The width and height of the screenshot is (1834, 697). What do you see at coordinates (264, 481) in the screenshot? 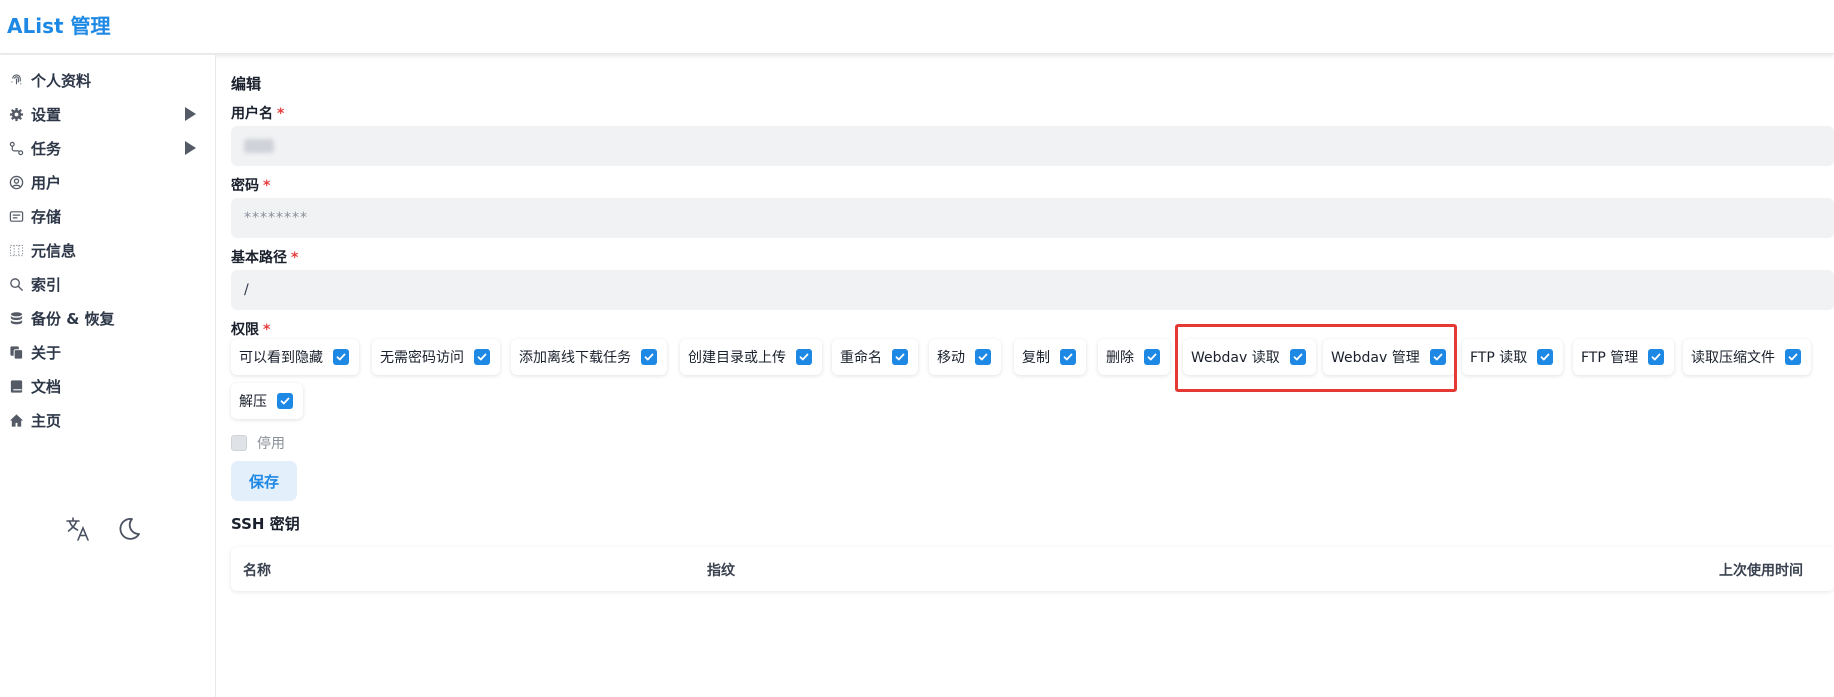
I see `save-button: 保存` at bounding box center [264, 481].